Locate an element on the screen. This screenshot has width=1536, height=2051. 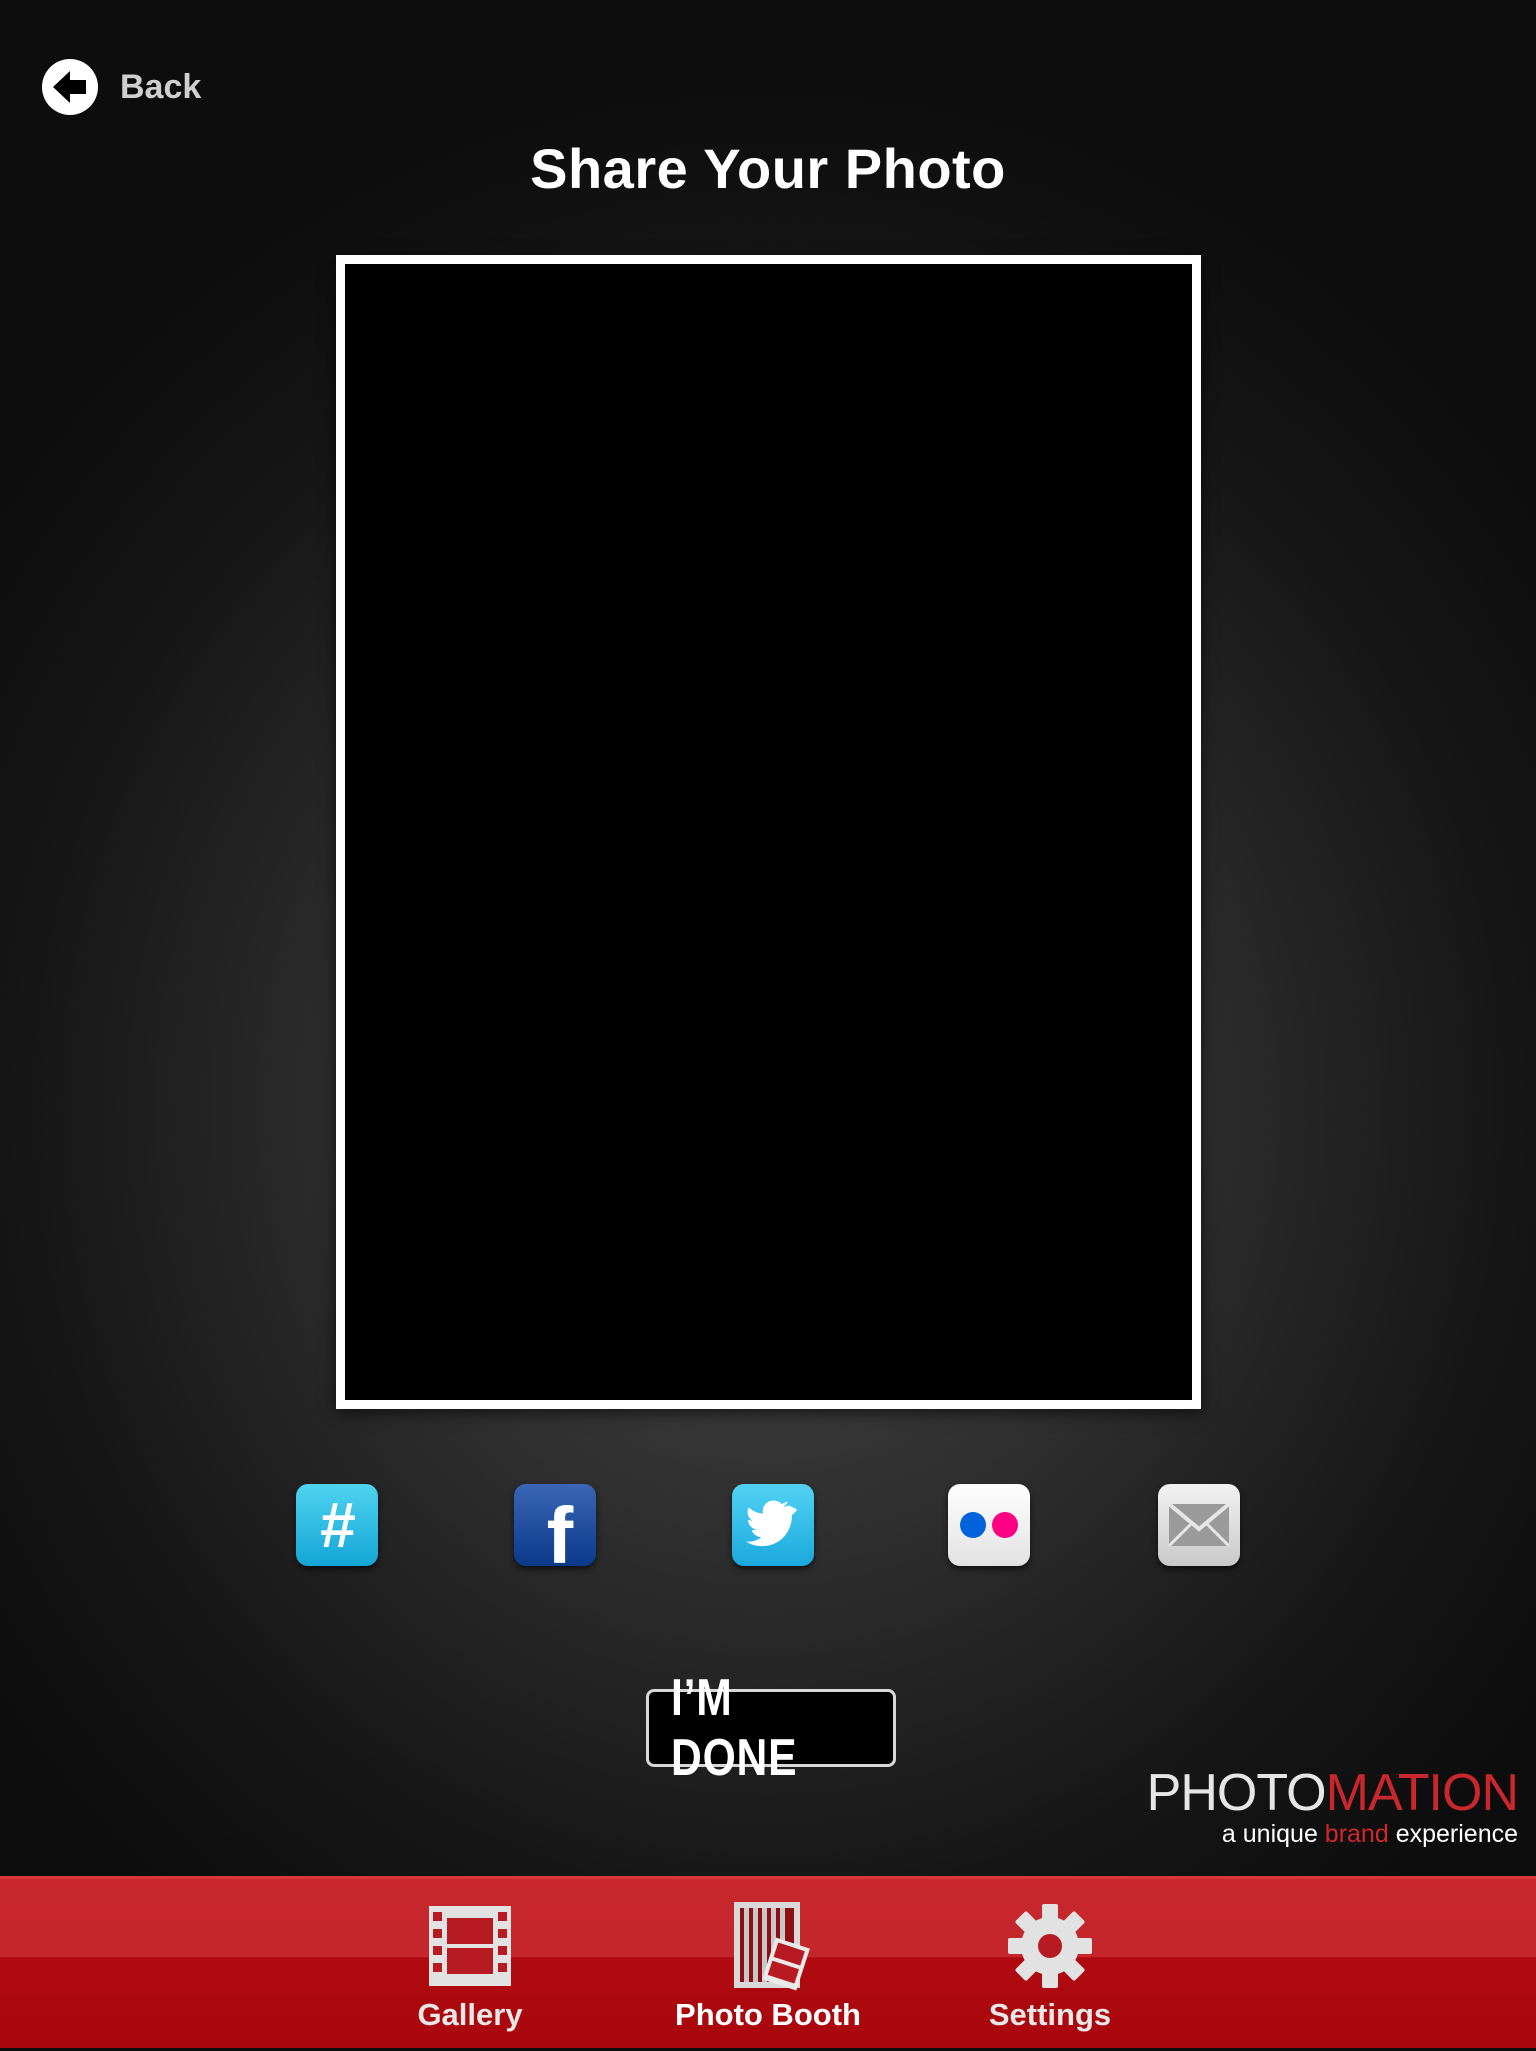
hashtag-share-button: # is located at coordinates (337, 1525).